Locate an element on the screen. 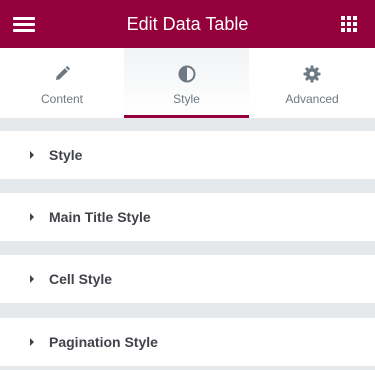  tab-content: Content is located at coordinates (62, 83).